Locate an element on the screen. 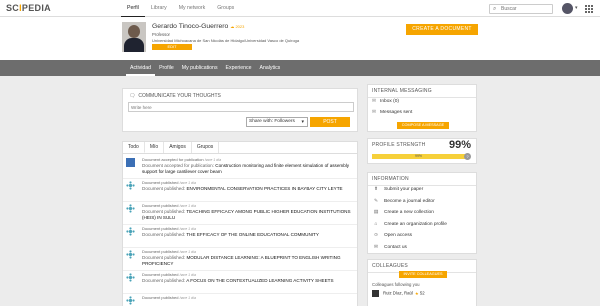  communicate-title: 🗨 COMMUNICATE YOUR THOUGHTS is located at coordinates (175, 96).